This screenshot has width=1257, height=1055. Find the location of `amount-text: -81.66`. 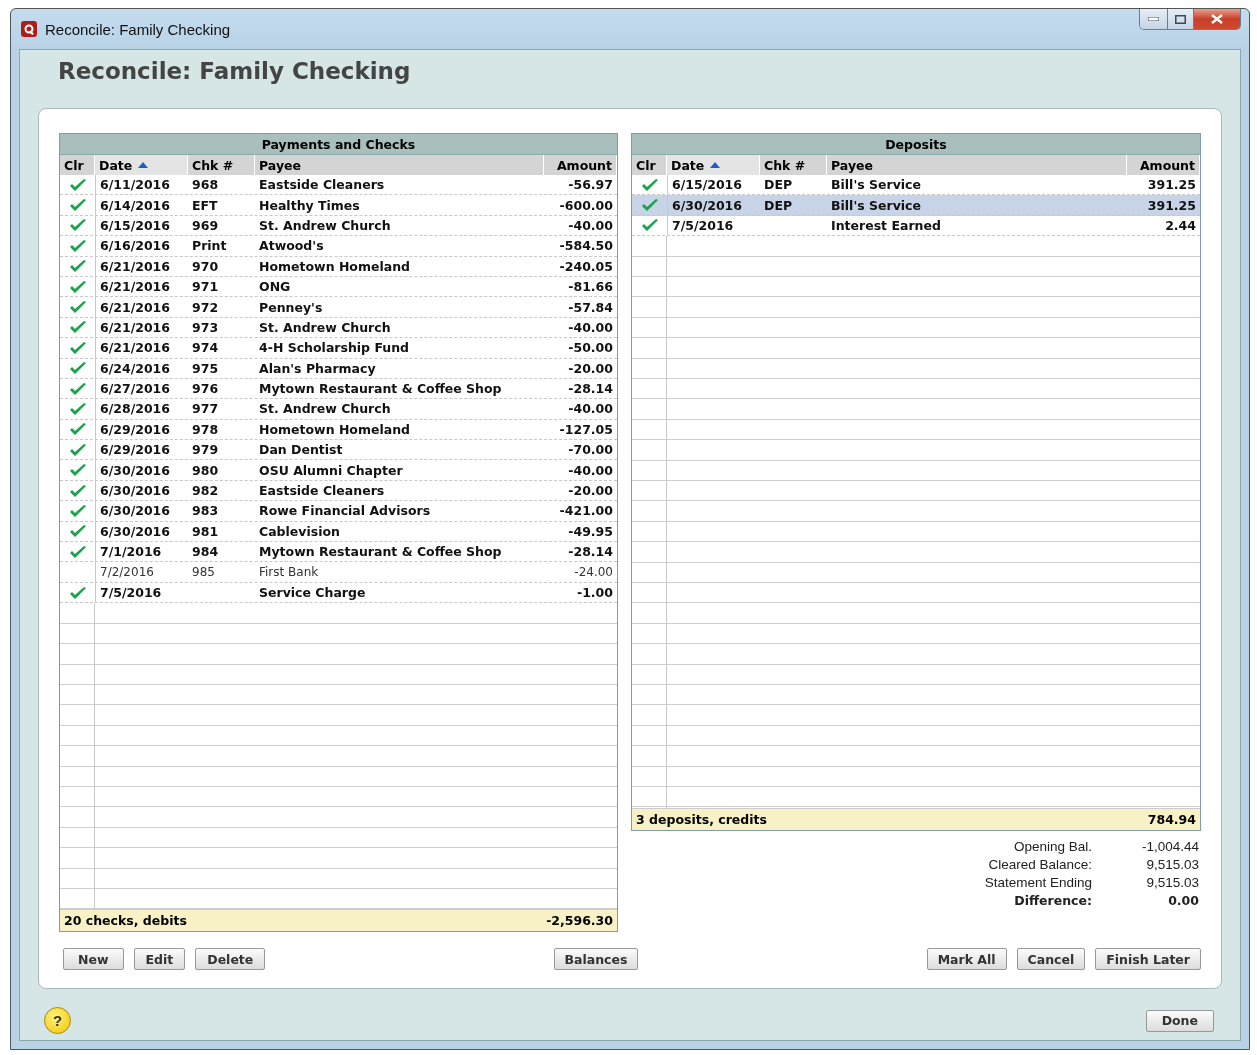

amount-text: -81.66 is located at coordinates (590, 287).